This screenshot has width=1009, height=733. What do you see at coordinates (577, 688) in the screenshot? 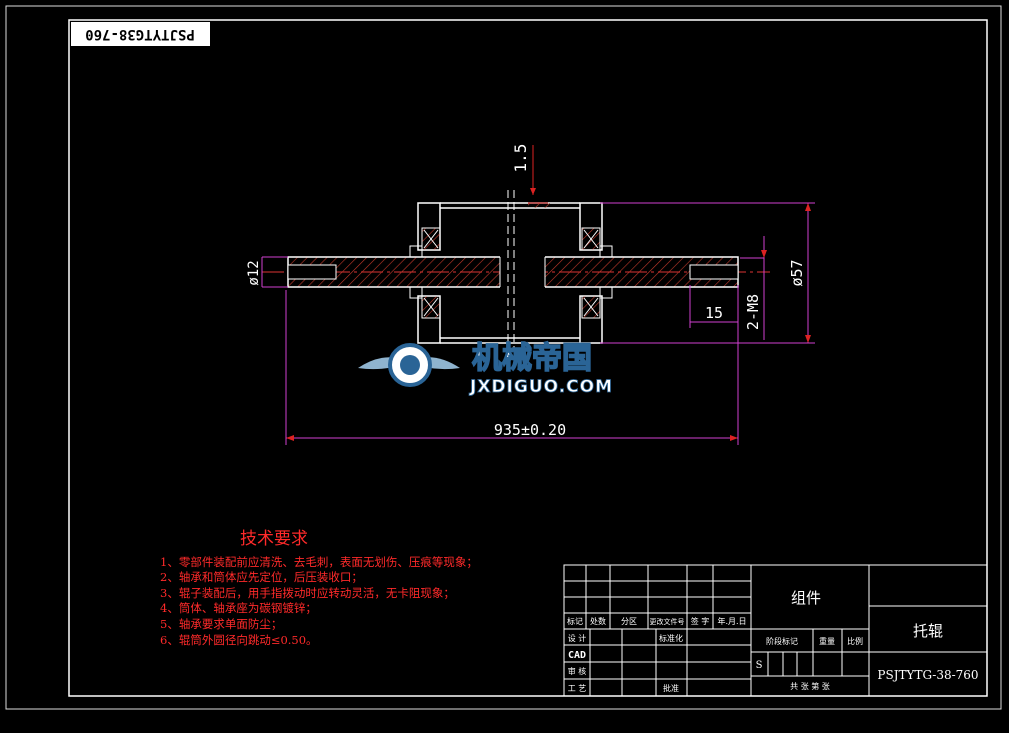
I see `tb-process: 工 艺` at bounding box center [577, 688].